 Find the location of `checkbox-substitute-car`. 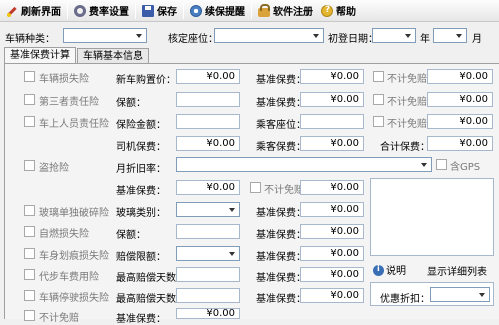

checkbox-substitute-car is located at coordinates (29, 274).